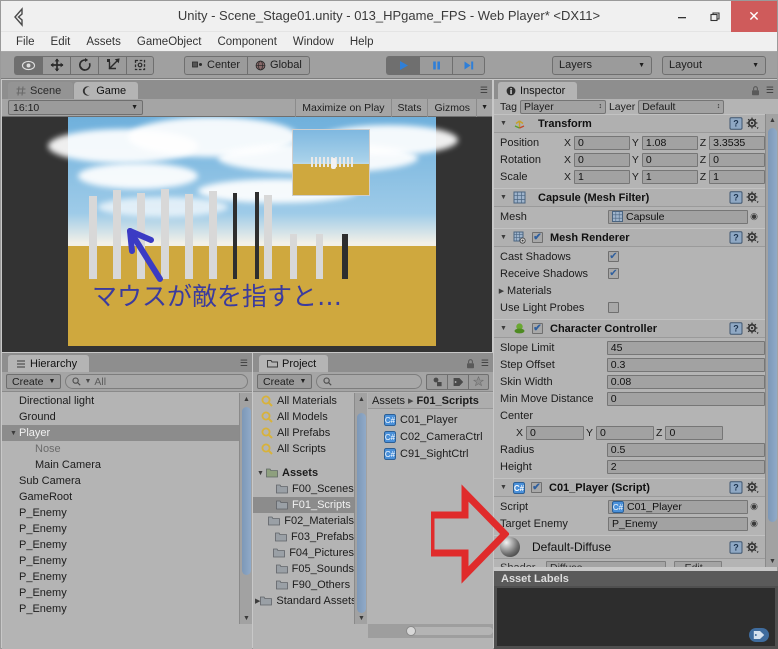 The height and width of the screenshot is (649, 778). What do you see at coordinates (737, 142) in the screenshot?
I see `field-position-z: 3.3535` at bounding box center [737, 142].